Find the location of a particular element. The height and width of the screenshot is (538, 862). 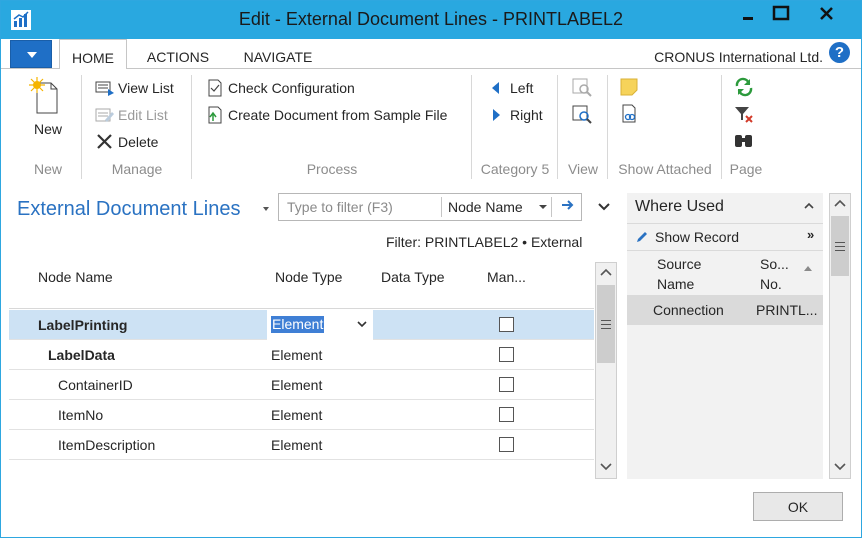

application-menu-button is located at coordinates (31, 54).